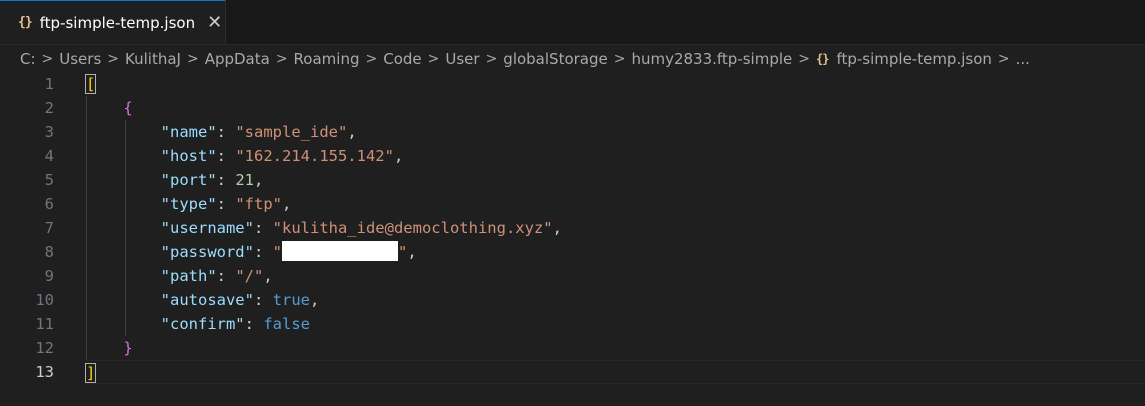 Image resolution: width=1145 pixels, height=406 pixels. I want to click on breadcrumb-item-user: User, so click(462, 59).